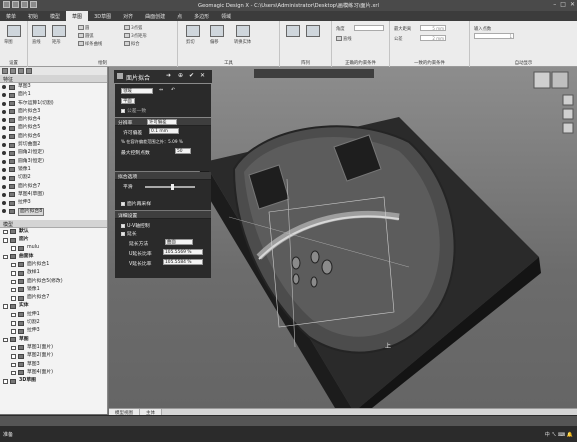 This screenshot has width=577, height=442. Describe the element at coordinates (77, 16) in the screenshot. I see `menu-item: 草图` at that location.